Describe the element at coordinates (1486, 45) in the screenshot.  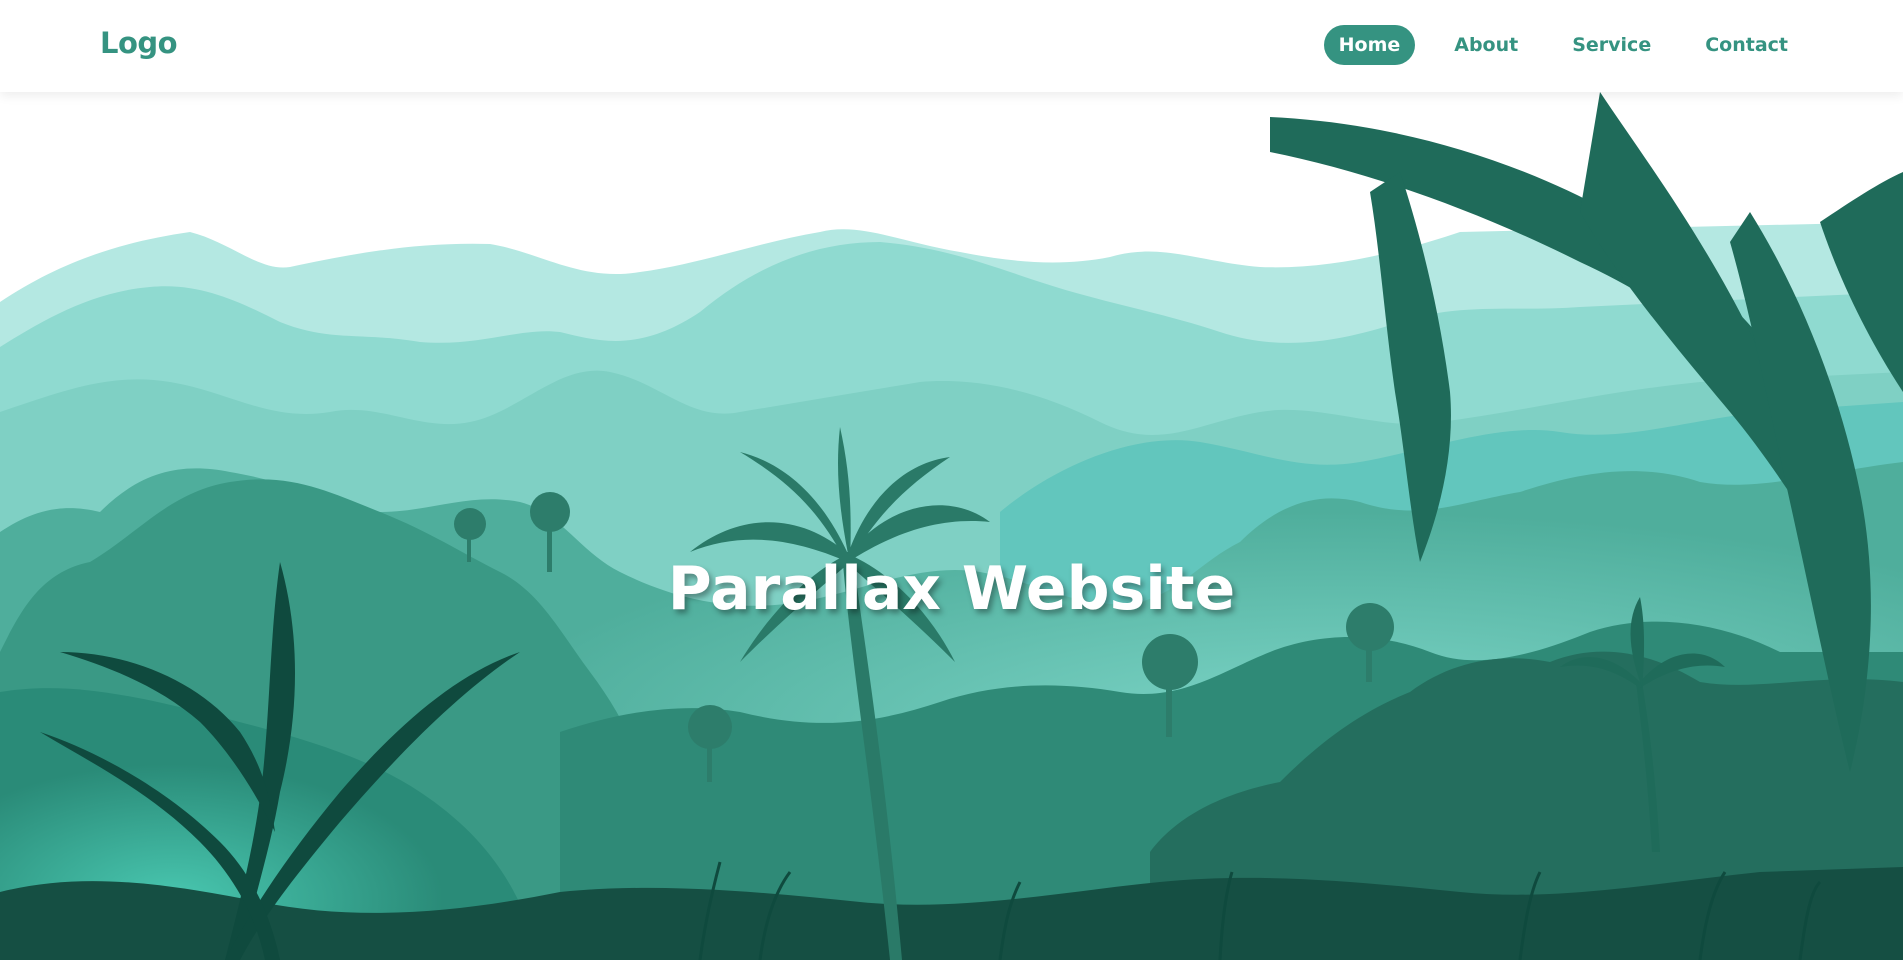
I see `nav-about-link: About` at that location.